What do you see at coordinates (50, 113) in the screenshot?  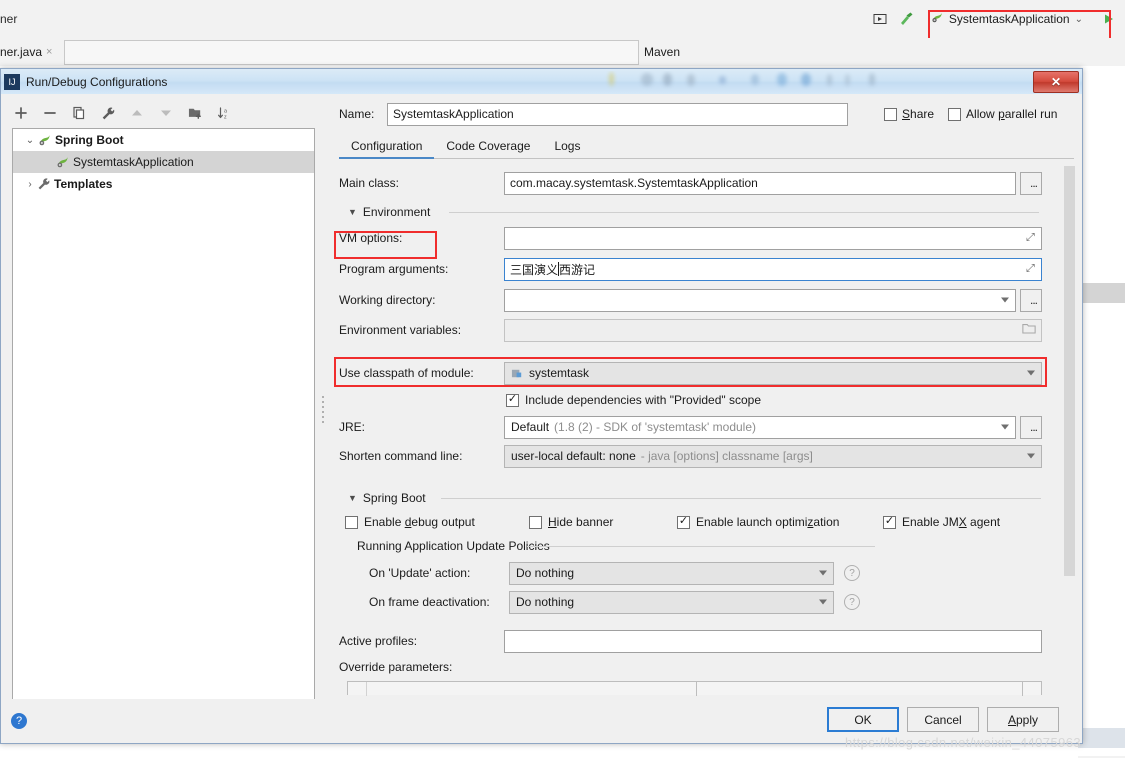 I see `remove-configuration-icon` at bounding box center [50, 113].